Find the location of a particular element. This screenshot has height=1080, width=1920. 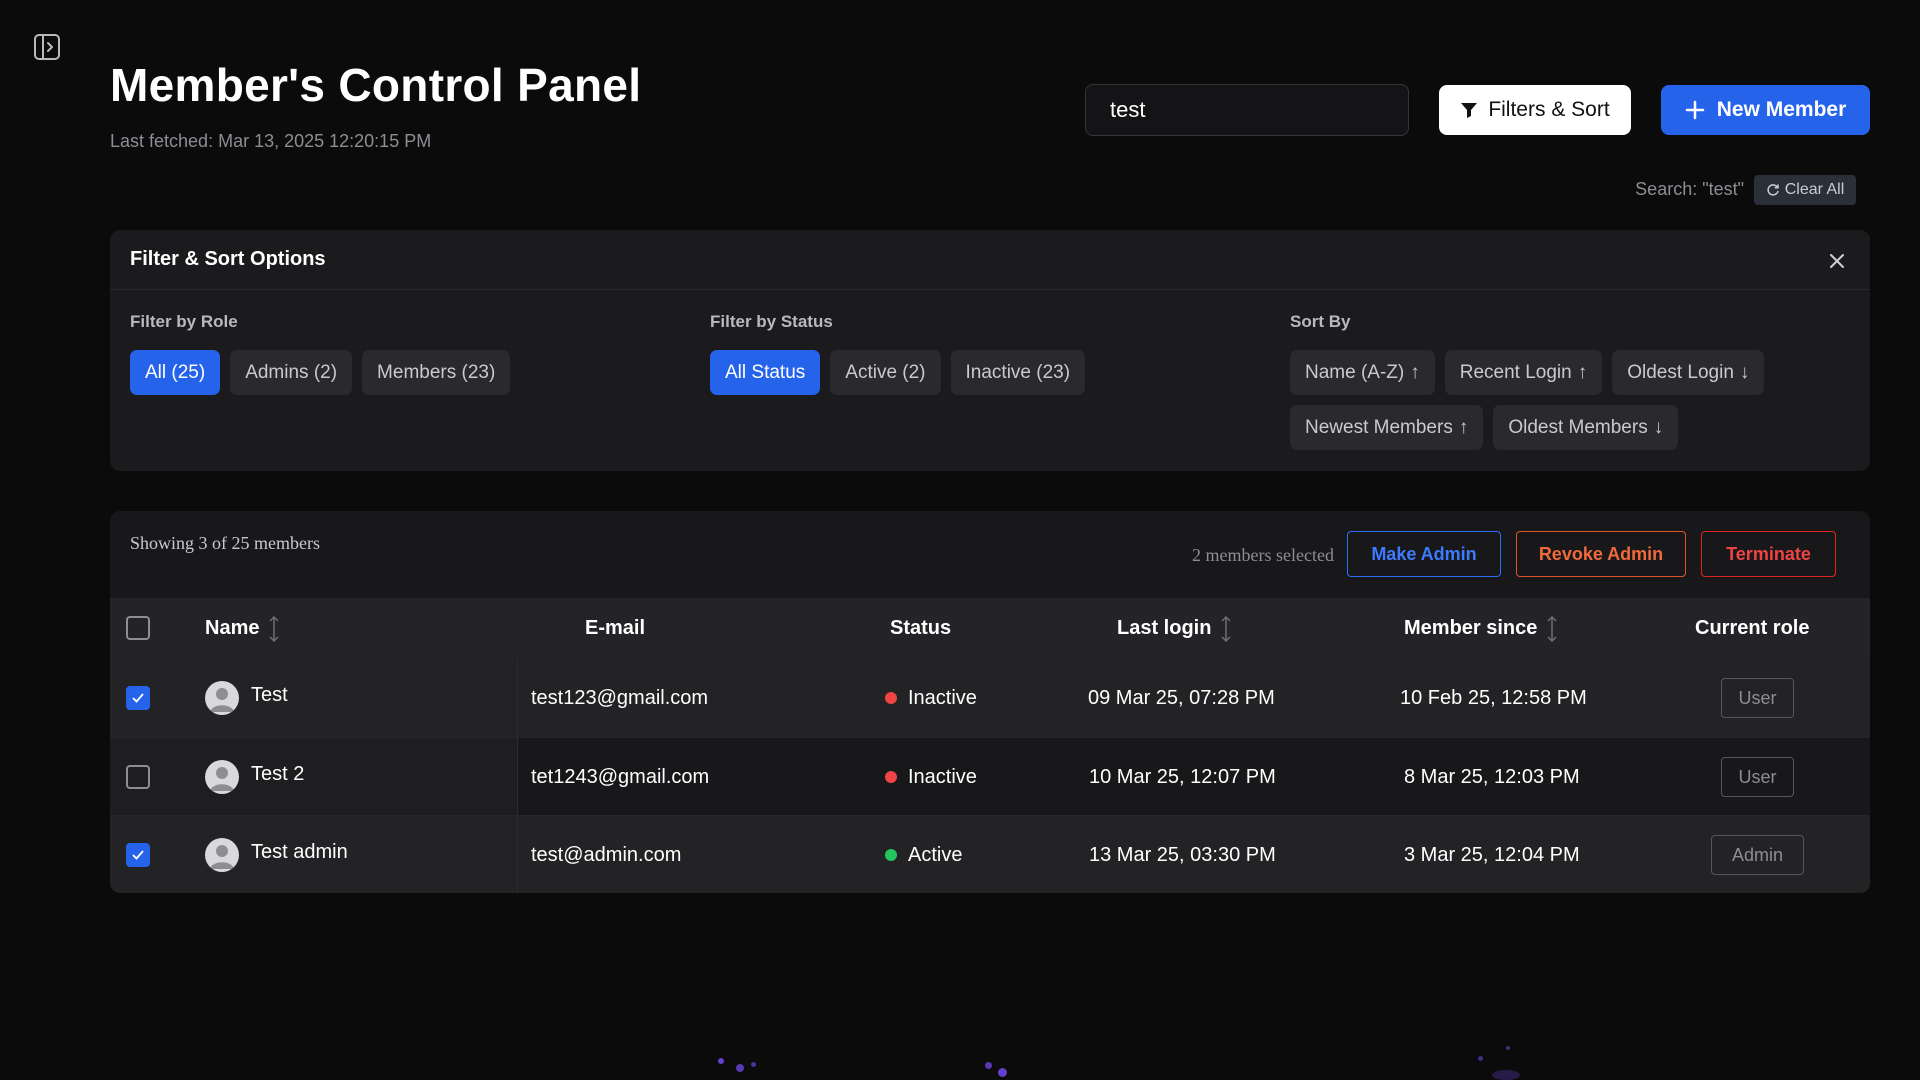

terminate-button: Terminate is located at coordinates (1768, 554).